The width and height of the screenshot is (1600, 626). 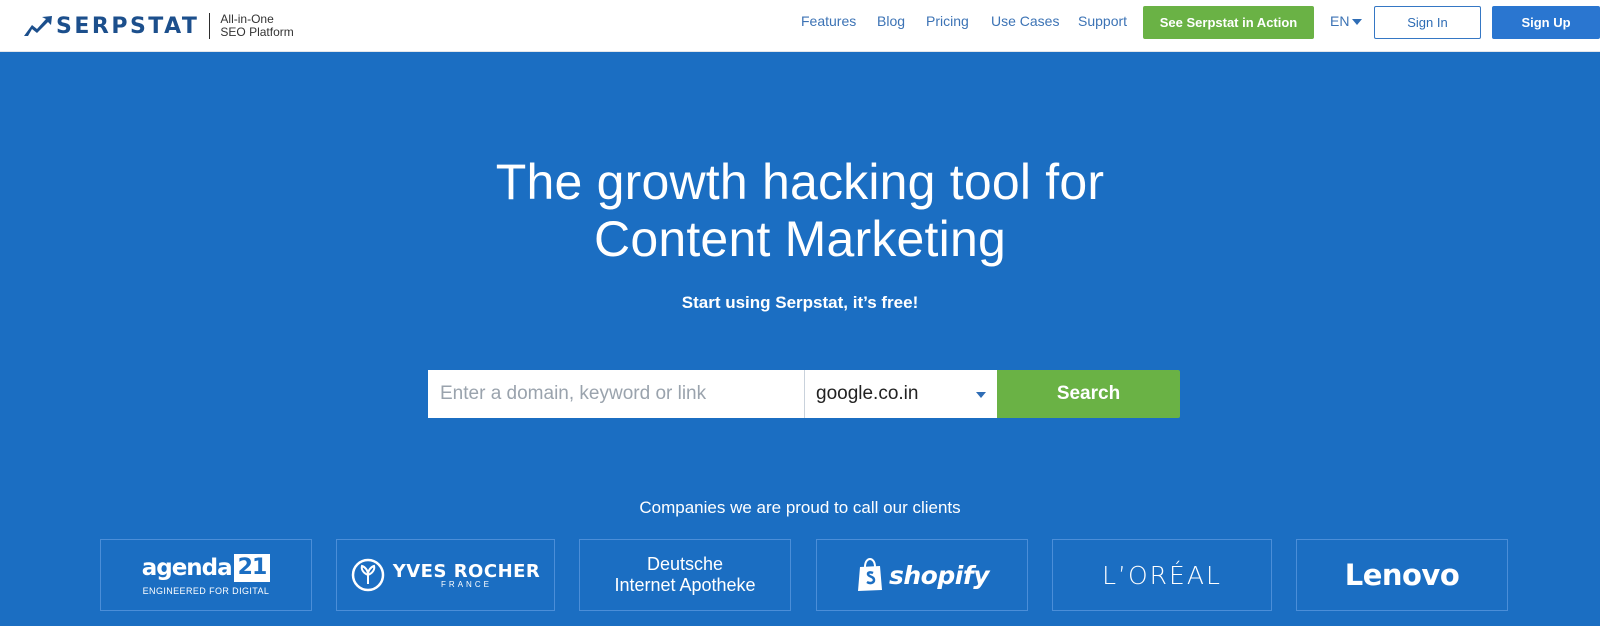 What do you see at coordinates (367, 575) in the screenshot?
I see `yves-rocher-emblem-icon` at bounding box center [367, 575].